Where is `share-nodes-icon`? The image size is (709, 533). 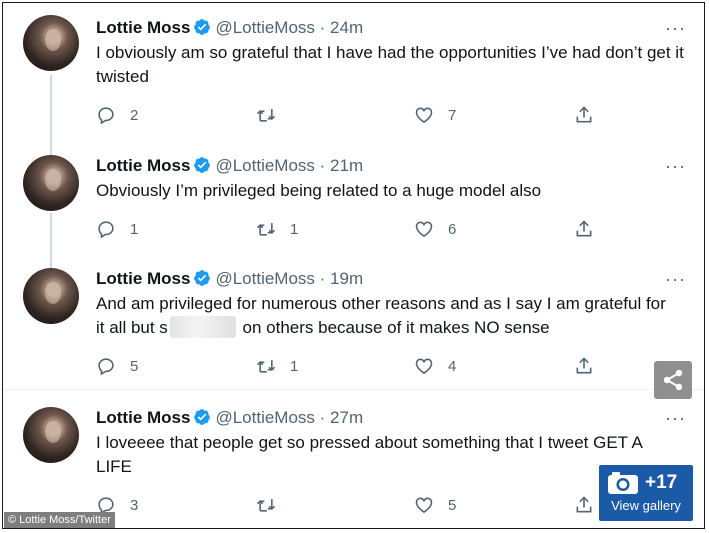 share-nodes-icon is located at coordinates (673, 380).